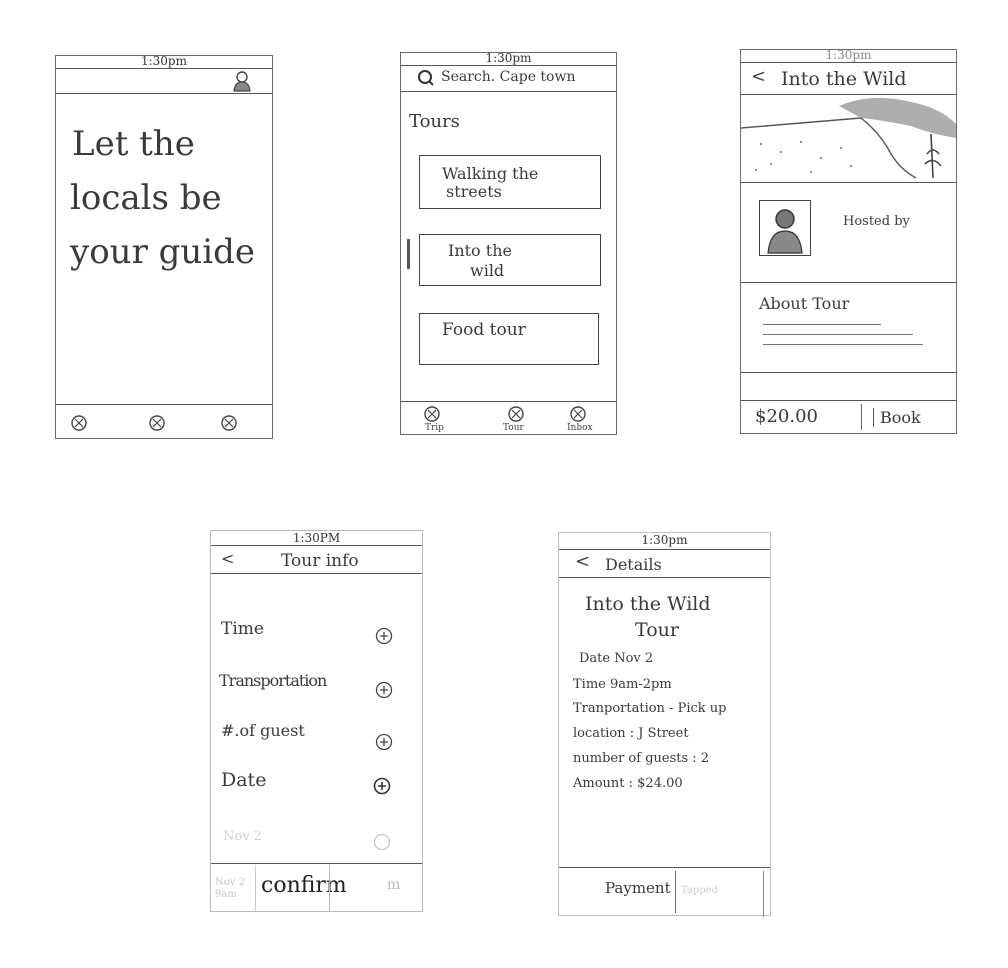  I want to click on person-icon, so click(785, 231).